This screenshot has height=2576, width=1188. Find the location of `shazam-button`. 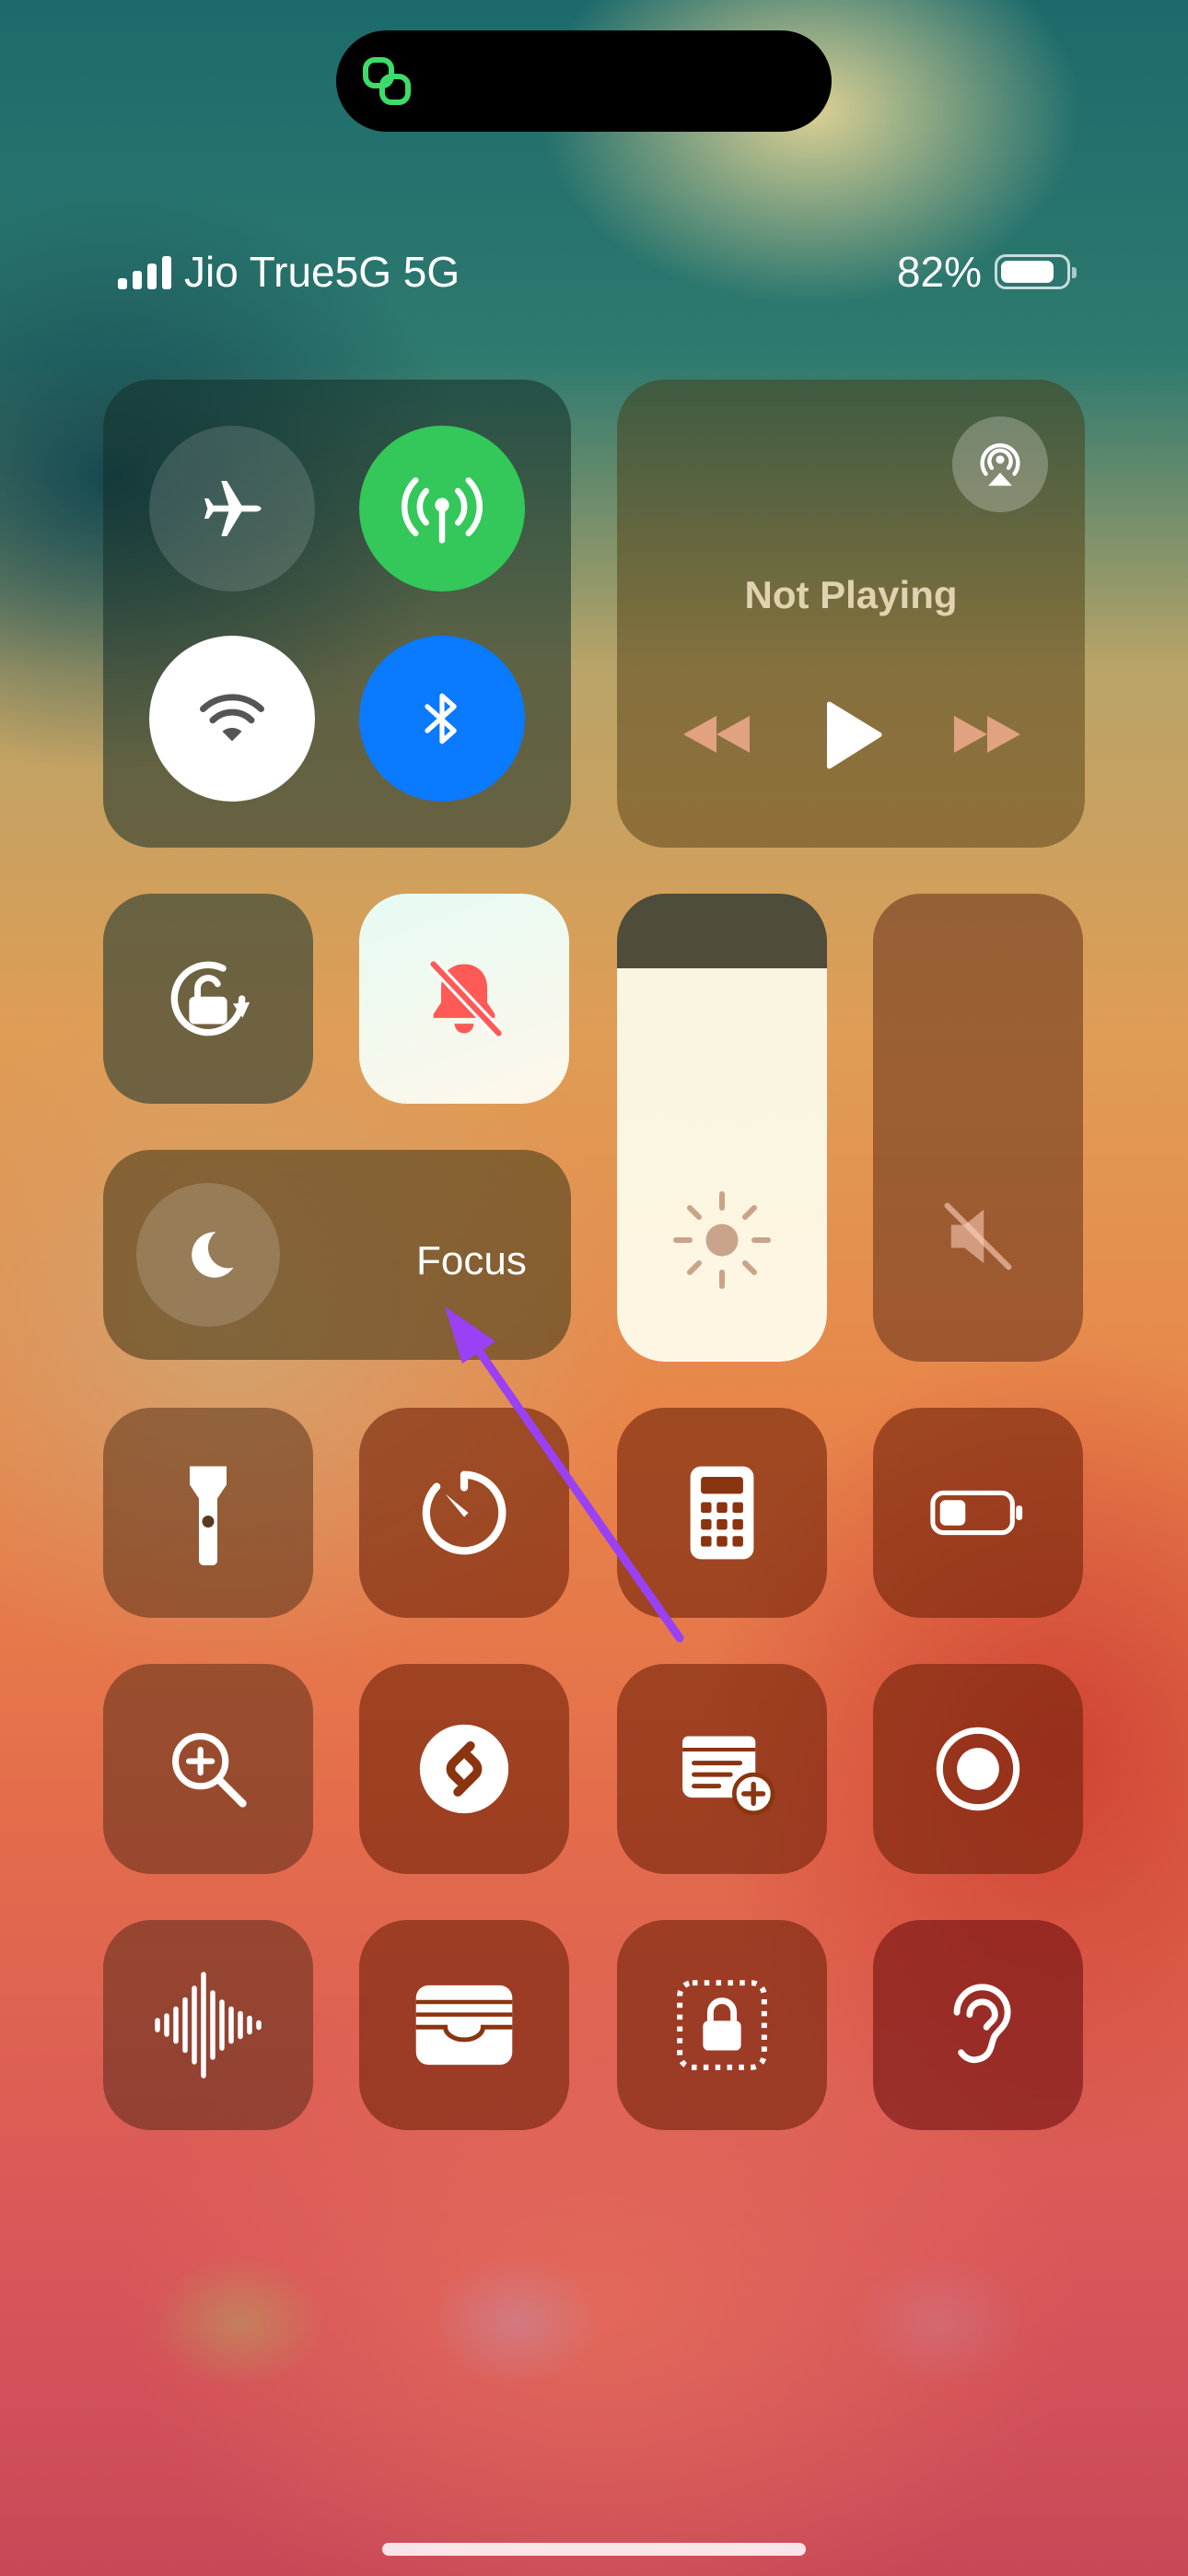

shazam-button is located at coordinates (464, 1769).